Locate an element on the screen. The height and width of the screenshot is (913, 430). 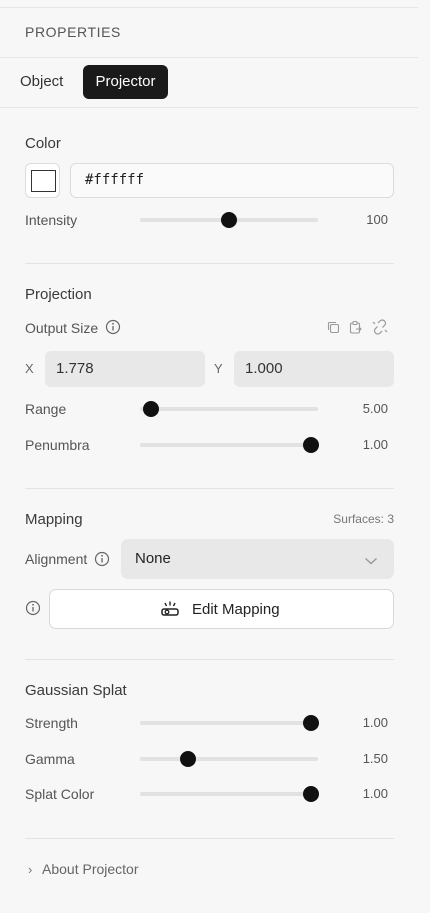
splat-color-value: 1.00 is located at coordinates (375, 793).